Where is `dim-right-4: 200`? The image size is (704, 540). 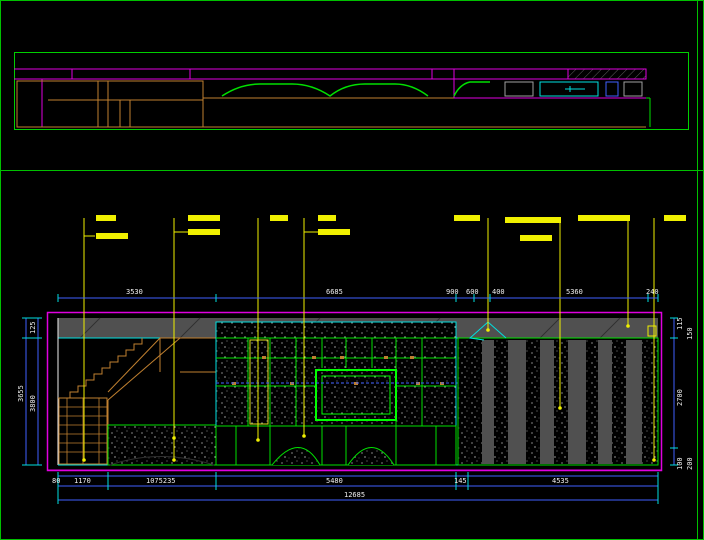 dim-right-4: 200 is located at coordinates (690, 463).